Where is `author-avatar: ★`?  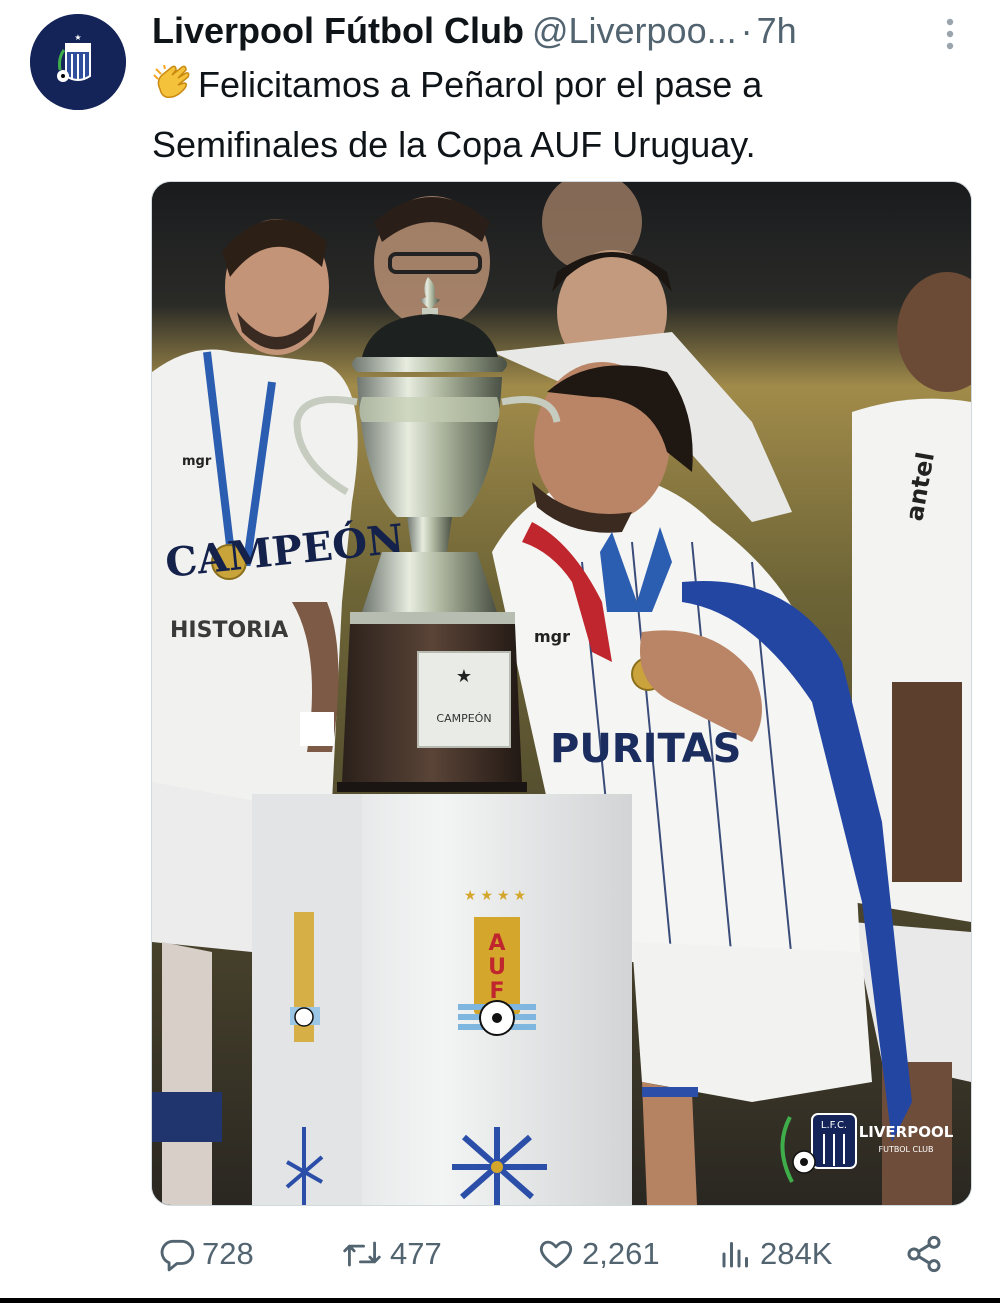
author-avatar: ★ is located at coordinates (78, 62).